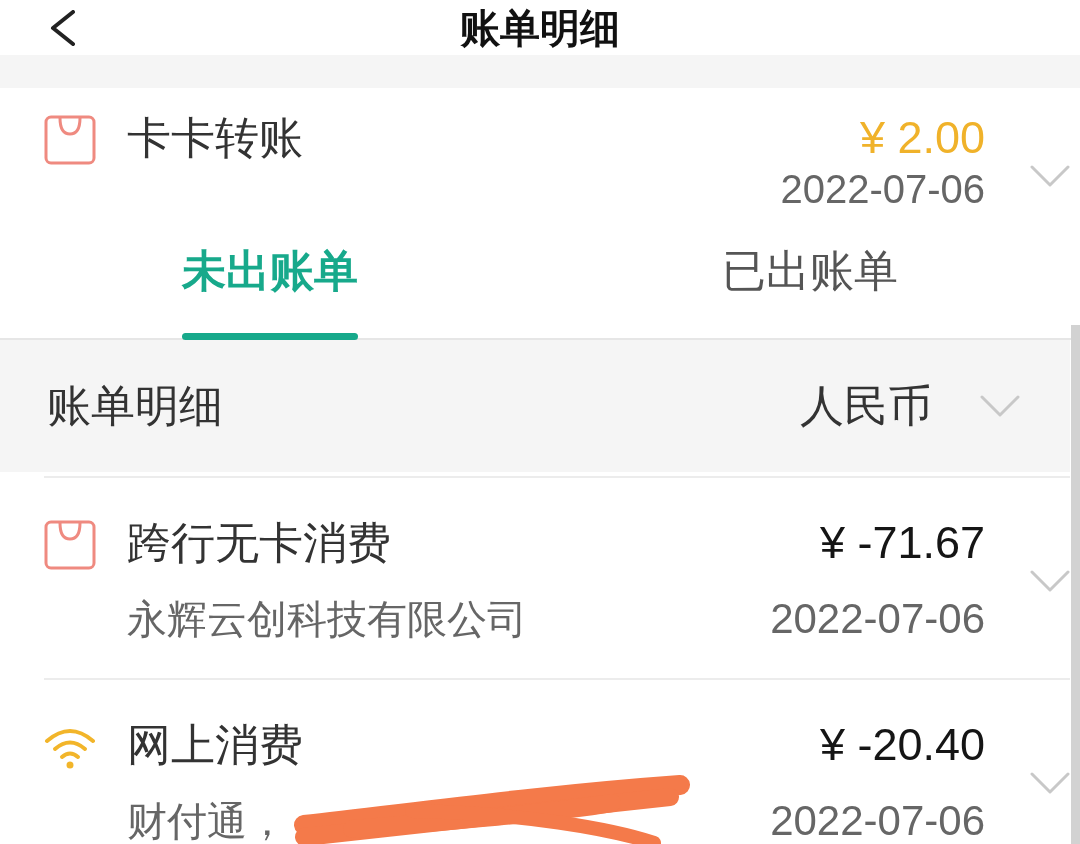 The image size is (1080, 844). I want to click on merchant-name: 财付通，, so click(207, 821).